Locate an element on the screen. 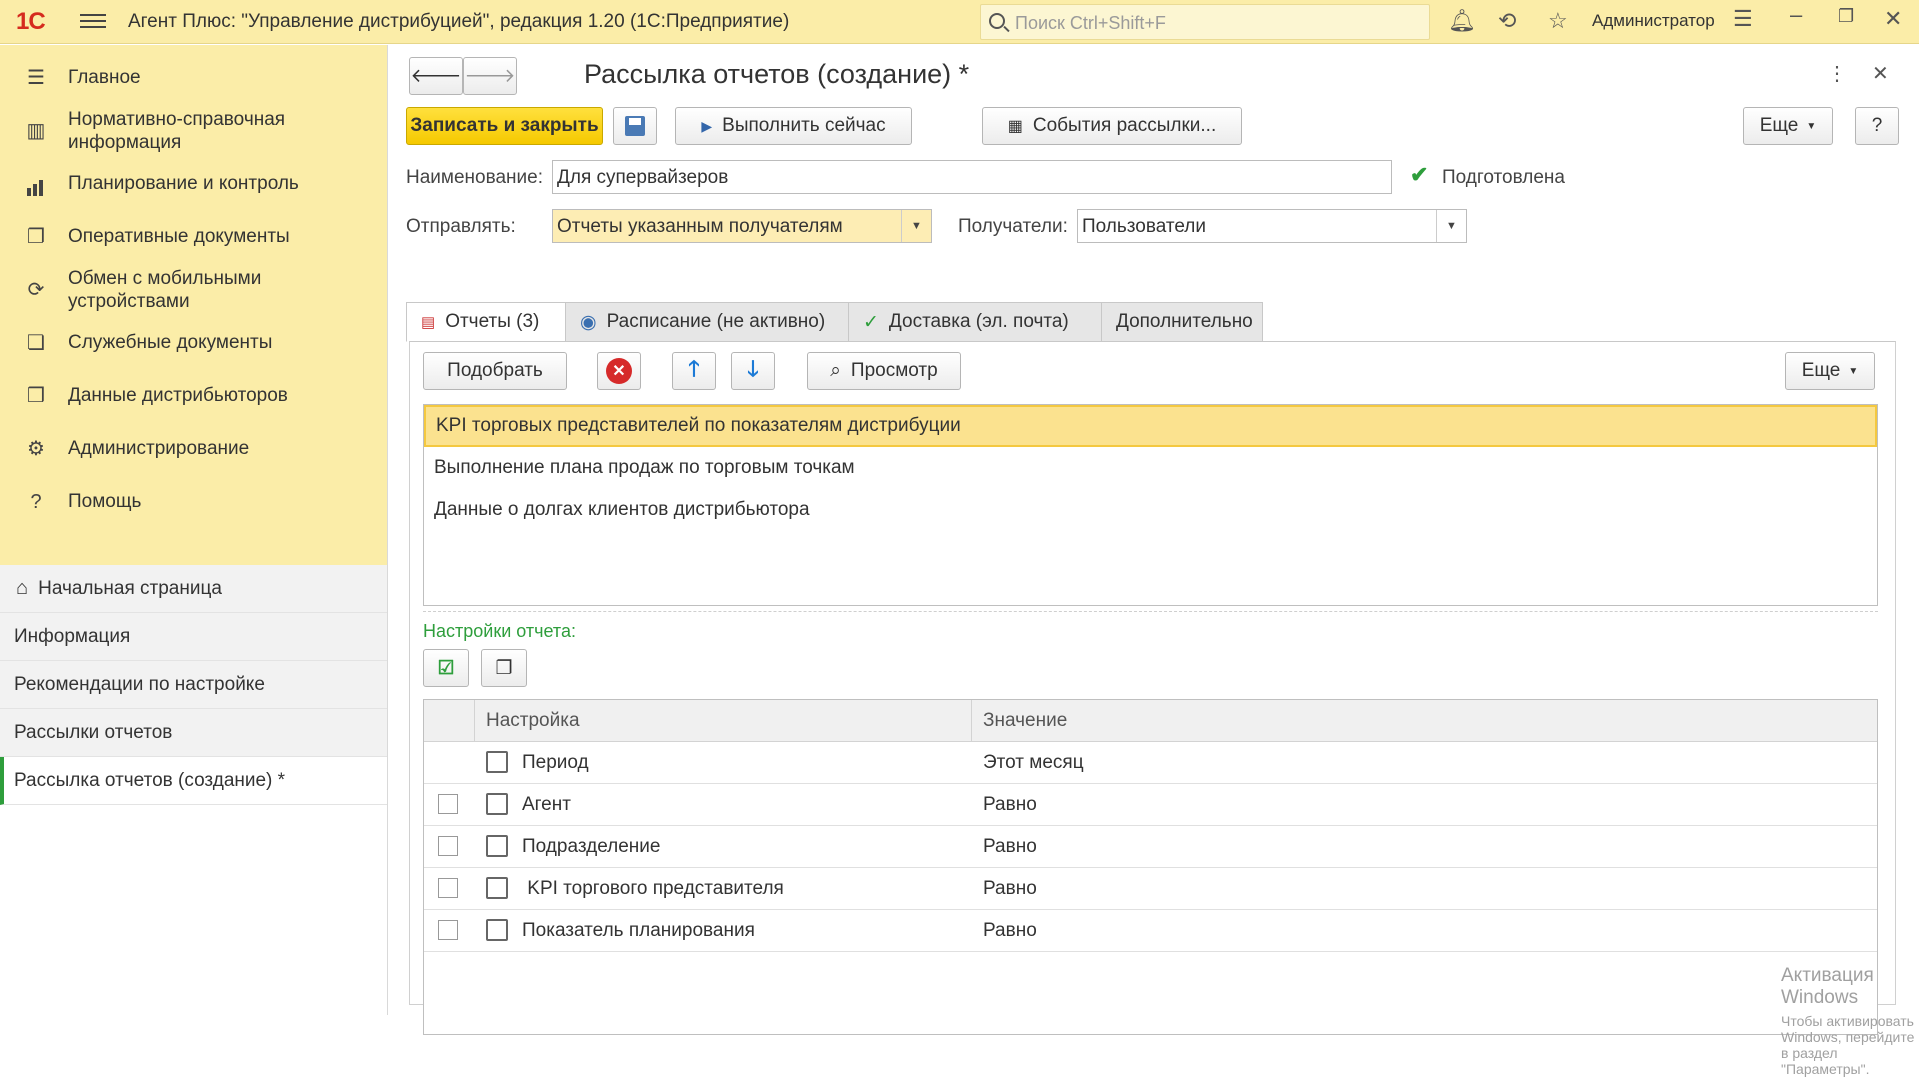 The image size is (1919, 1077). check-all-button: ☑ is located at coordinates (446, 668).